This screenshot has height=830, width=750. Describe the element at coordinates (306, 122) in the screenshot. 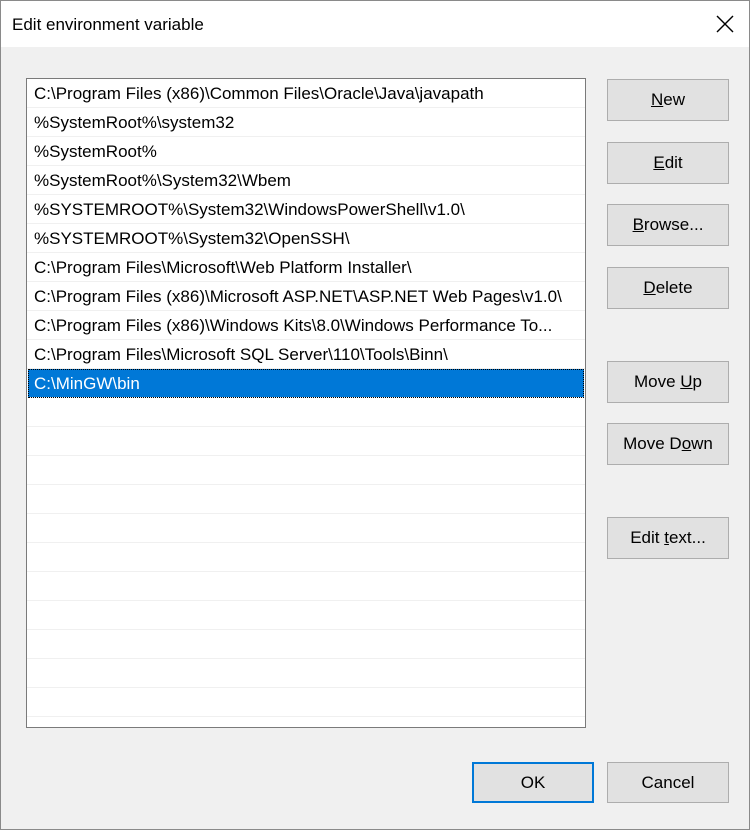

I see `path-list-item: %SystemRoot%\system32` at that location.